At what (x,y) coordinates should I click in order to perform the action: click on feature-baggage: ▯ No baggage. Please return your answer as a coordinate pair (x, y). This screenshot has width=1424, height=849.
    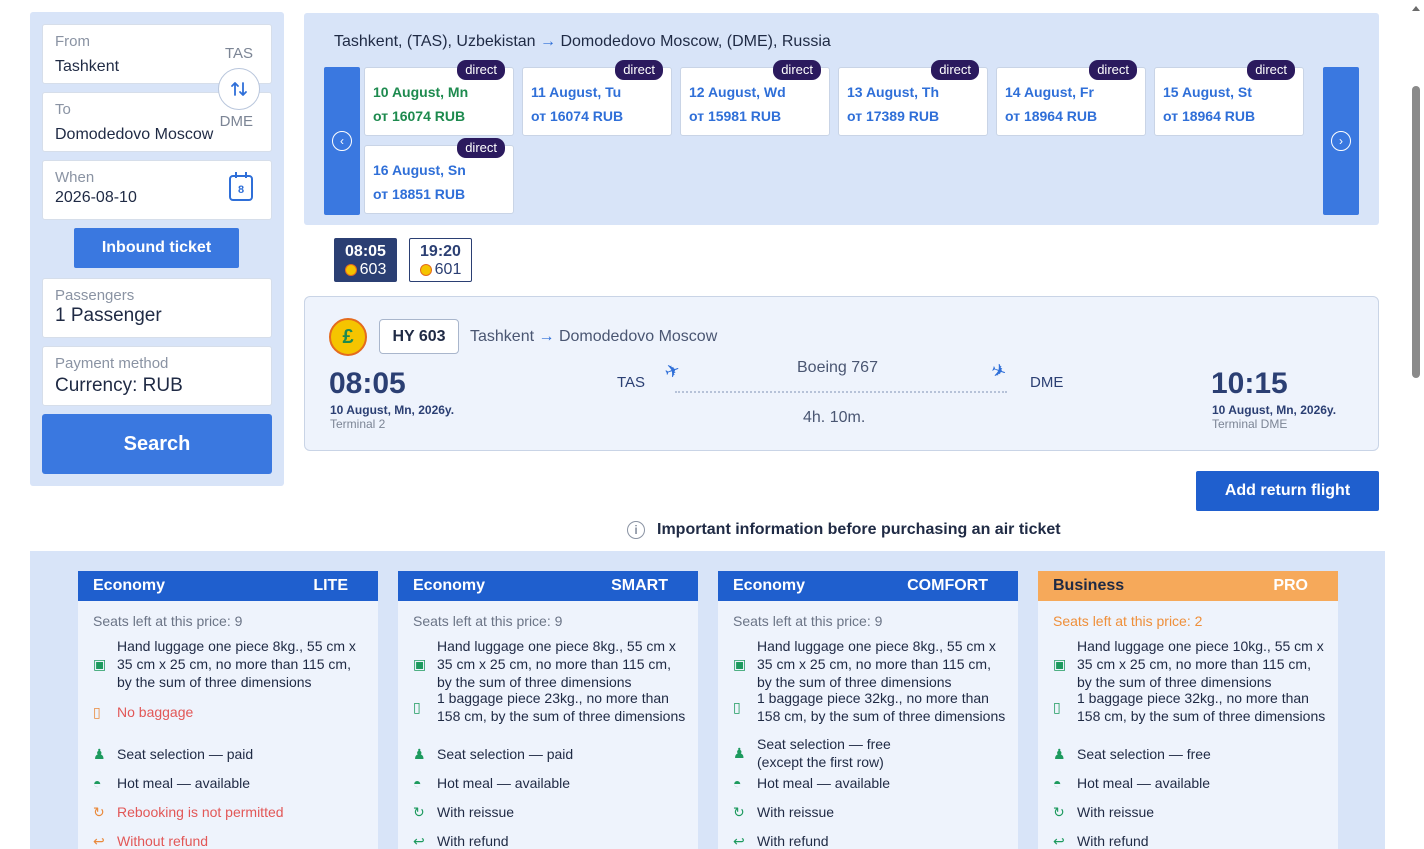
    Looking at the image, I should click on (230, 712).